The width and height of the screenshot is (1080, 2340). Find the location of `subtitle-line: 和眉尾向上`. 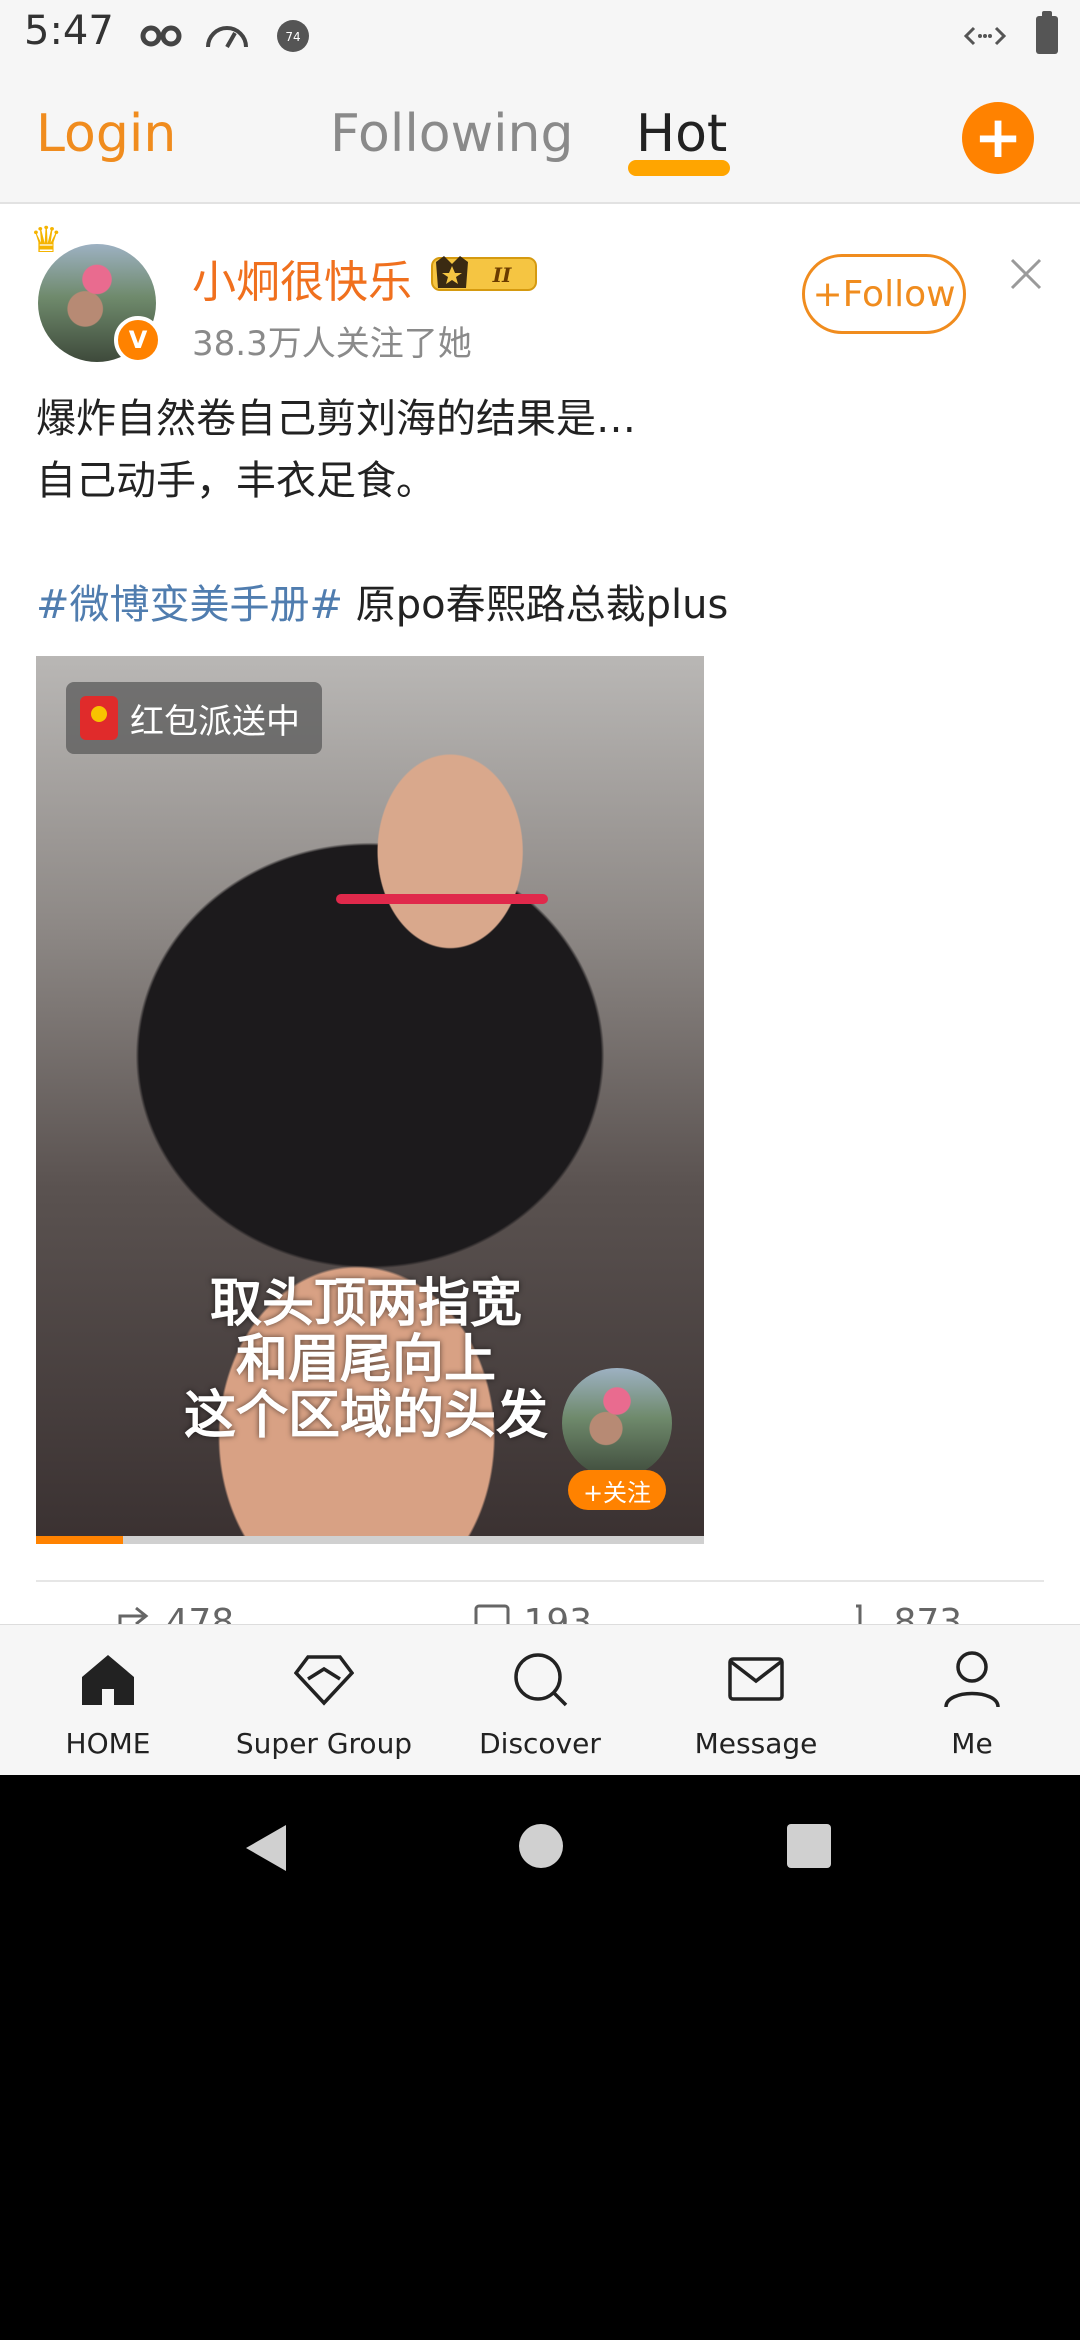

subtitle-line: 和眉尾向上 is located at coordinates (365, 1360).